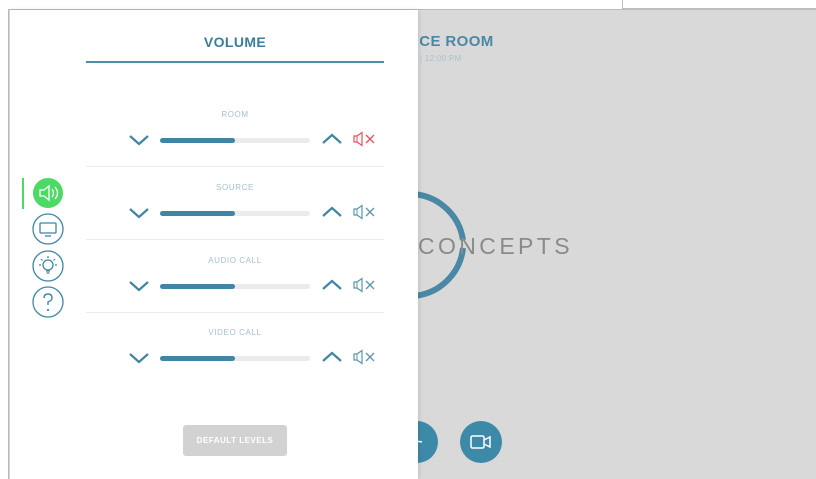  Describe the element at coordinates (235, 114) in the screenshot. I see `volume-row-label: ROOM` at that location.